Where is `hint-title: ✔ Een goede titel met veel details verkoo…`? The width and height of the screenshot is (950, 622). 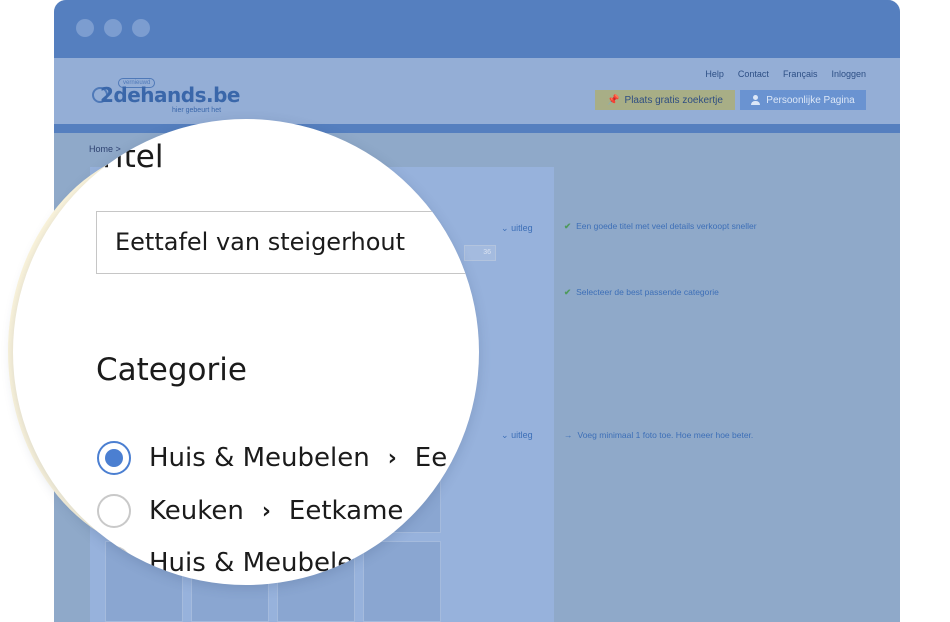
hint-title: ✔ Een goede titel met veel details verkoo… is located at coordinates (660, 226).